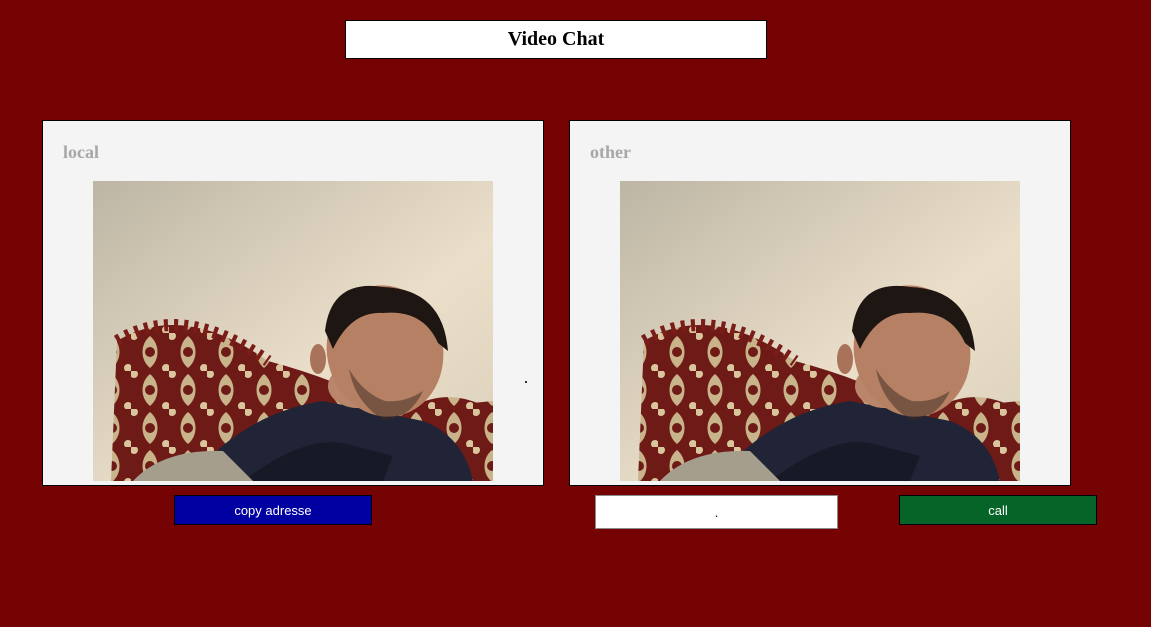  Describe the element at coordinates (998, 510) in the screenshot. I see `call-button: call` at that location.